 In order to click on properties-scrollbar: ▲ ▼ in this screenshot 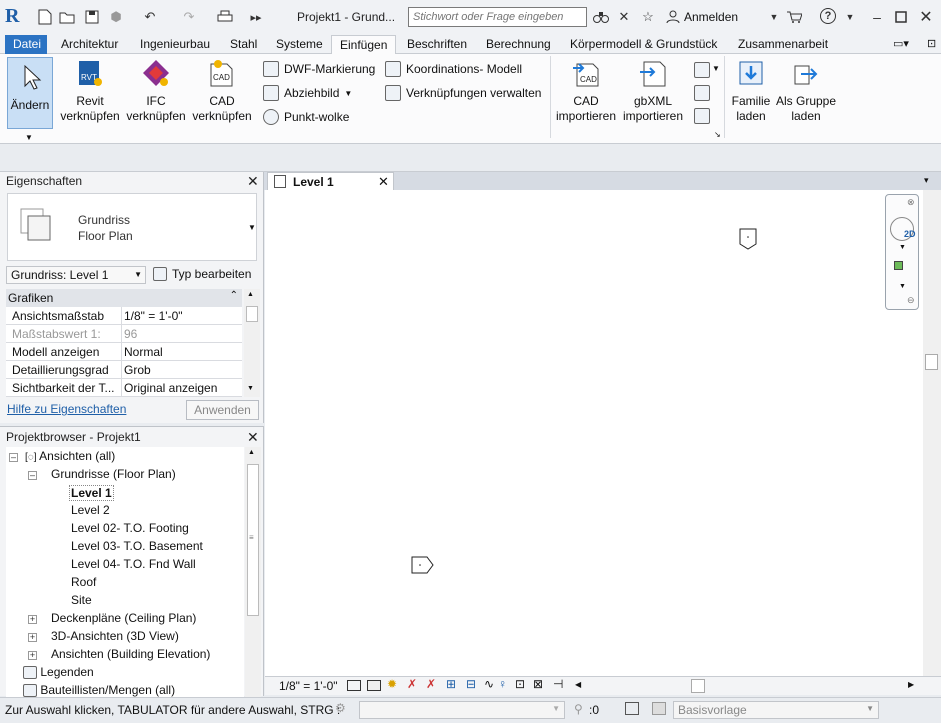, I will do `click(252, 343)`.